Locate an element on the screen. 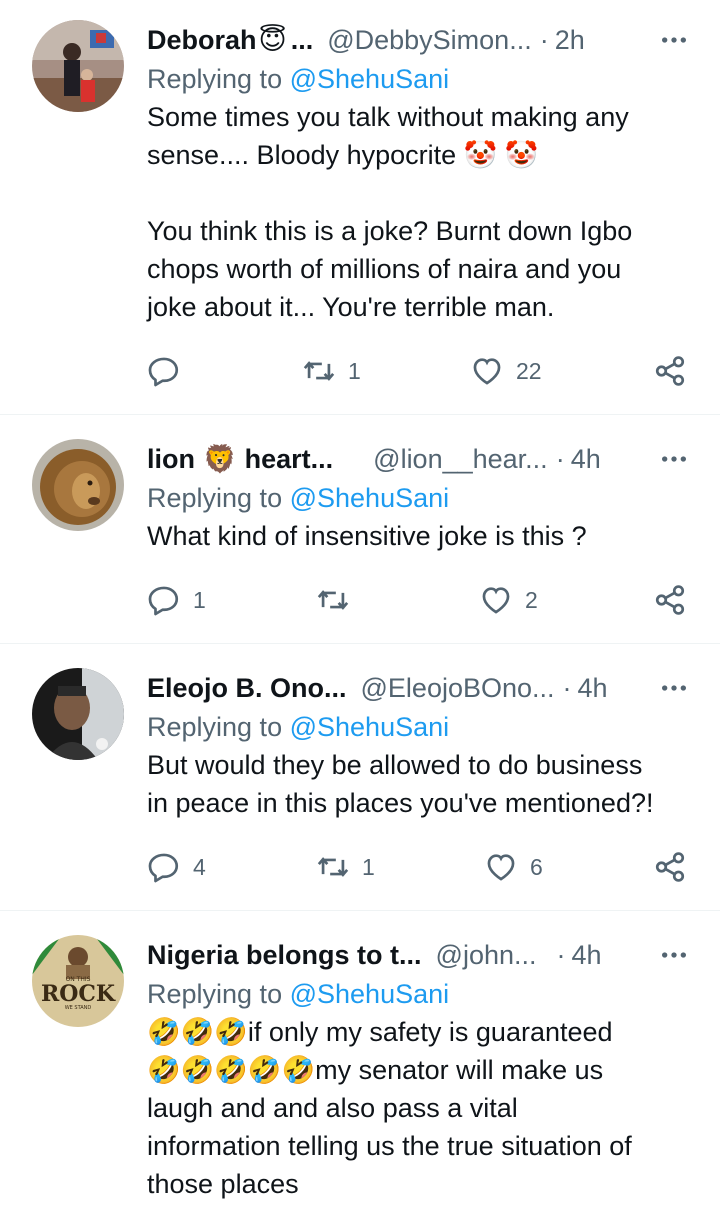 The width and height of the screenshot is (720, 1227). reply-header: Eleojo B. Ono... @EleojoBOno... · 4h is located at coordinates (418, 688).